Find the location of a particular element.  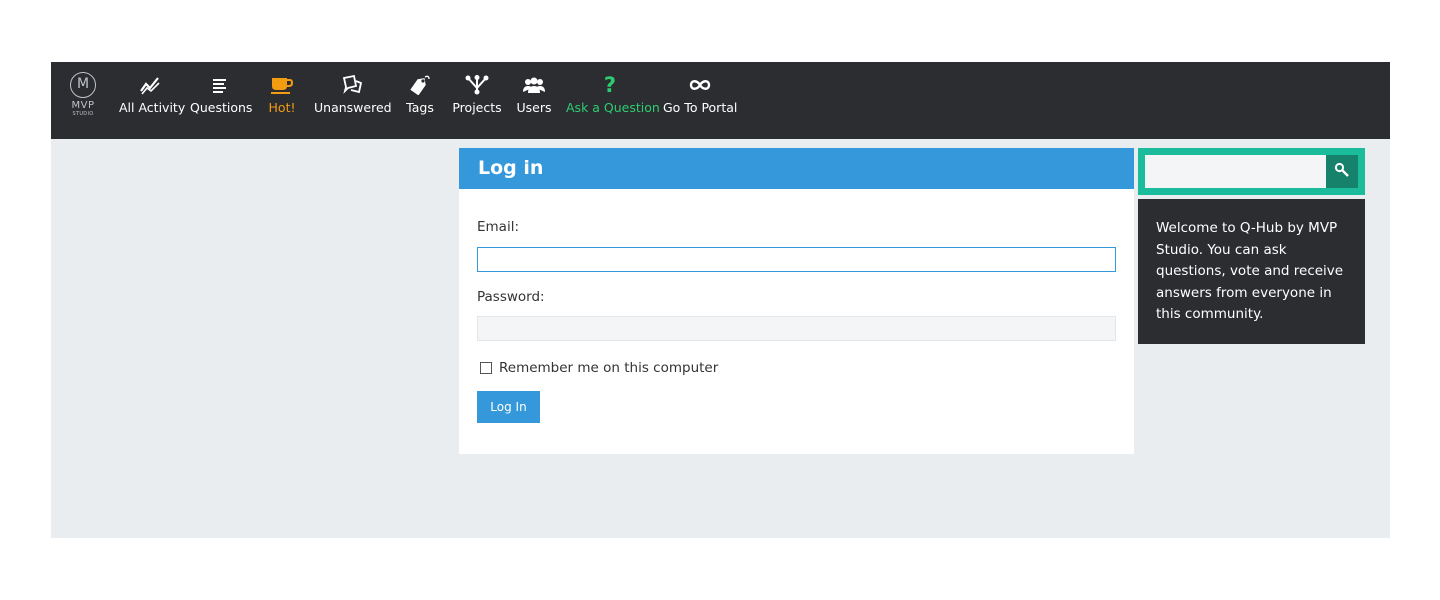

users-icon is located at coordinates (534, 85).